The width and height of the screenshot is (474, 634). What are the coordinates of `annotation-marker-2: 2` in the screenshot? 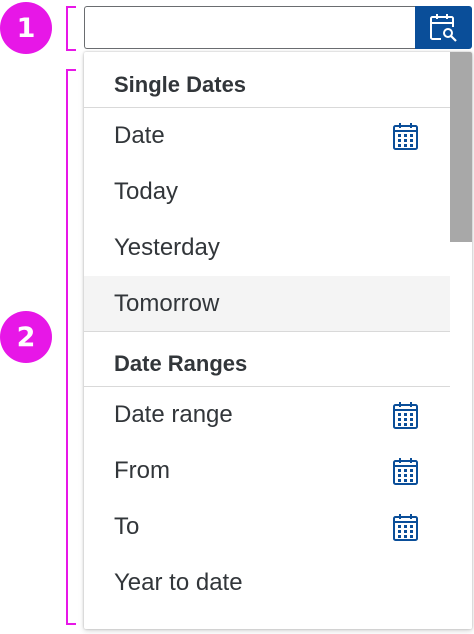 It's located at (26, 337).